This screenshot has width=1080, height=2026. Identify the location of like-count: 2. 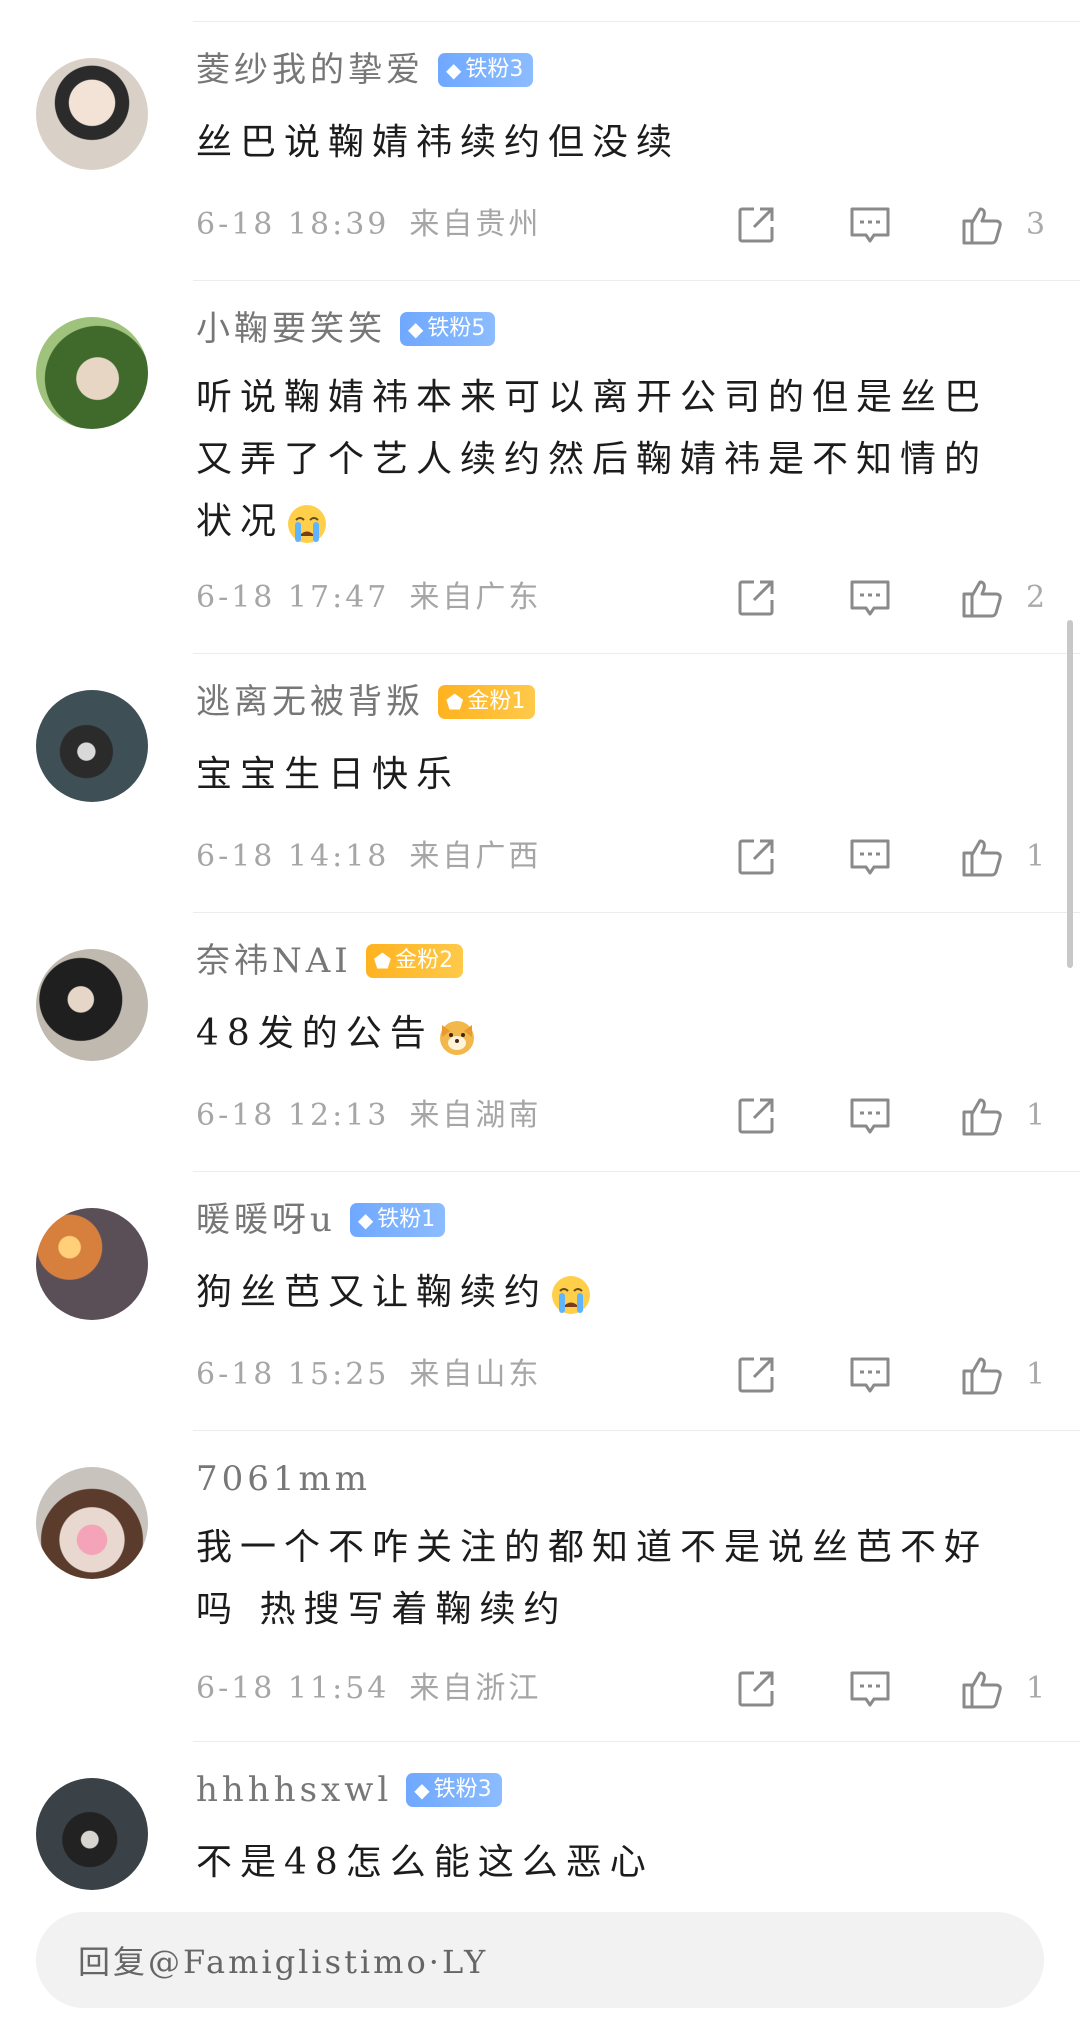
(1036, 597).